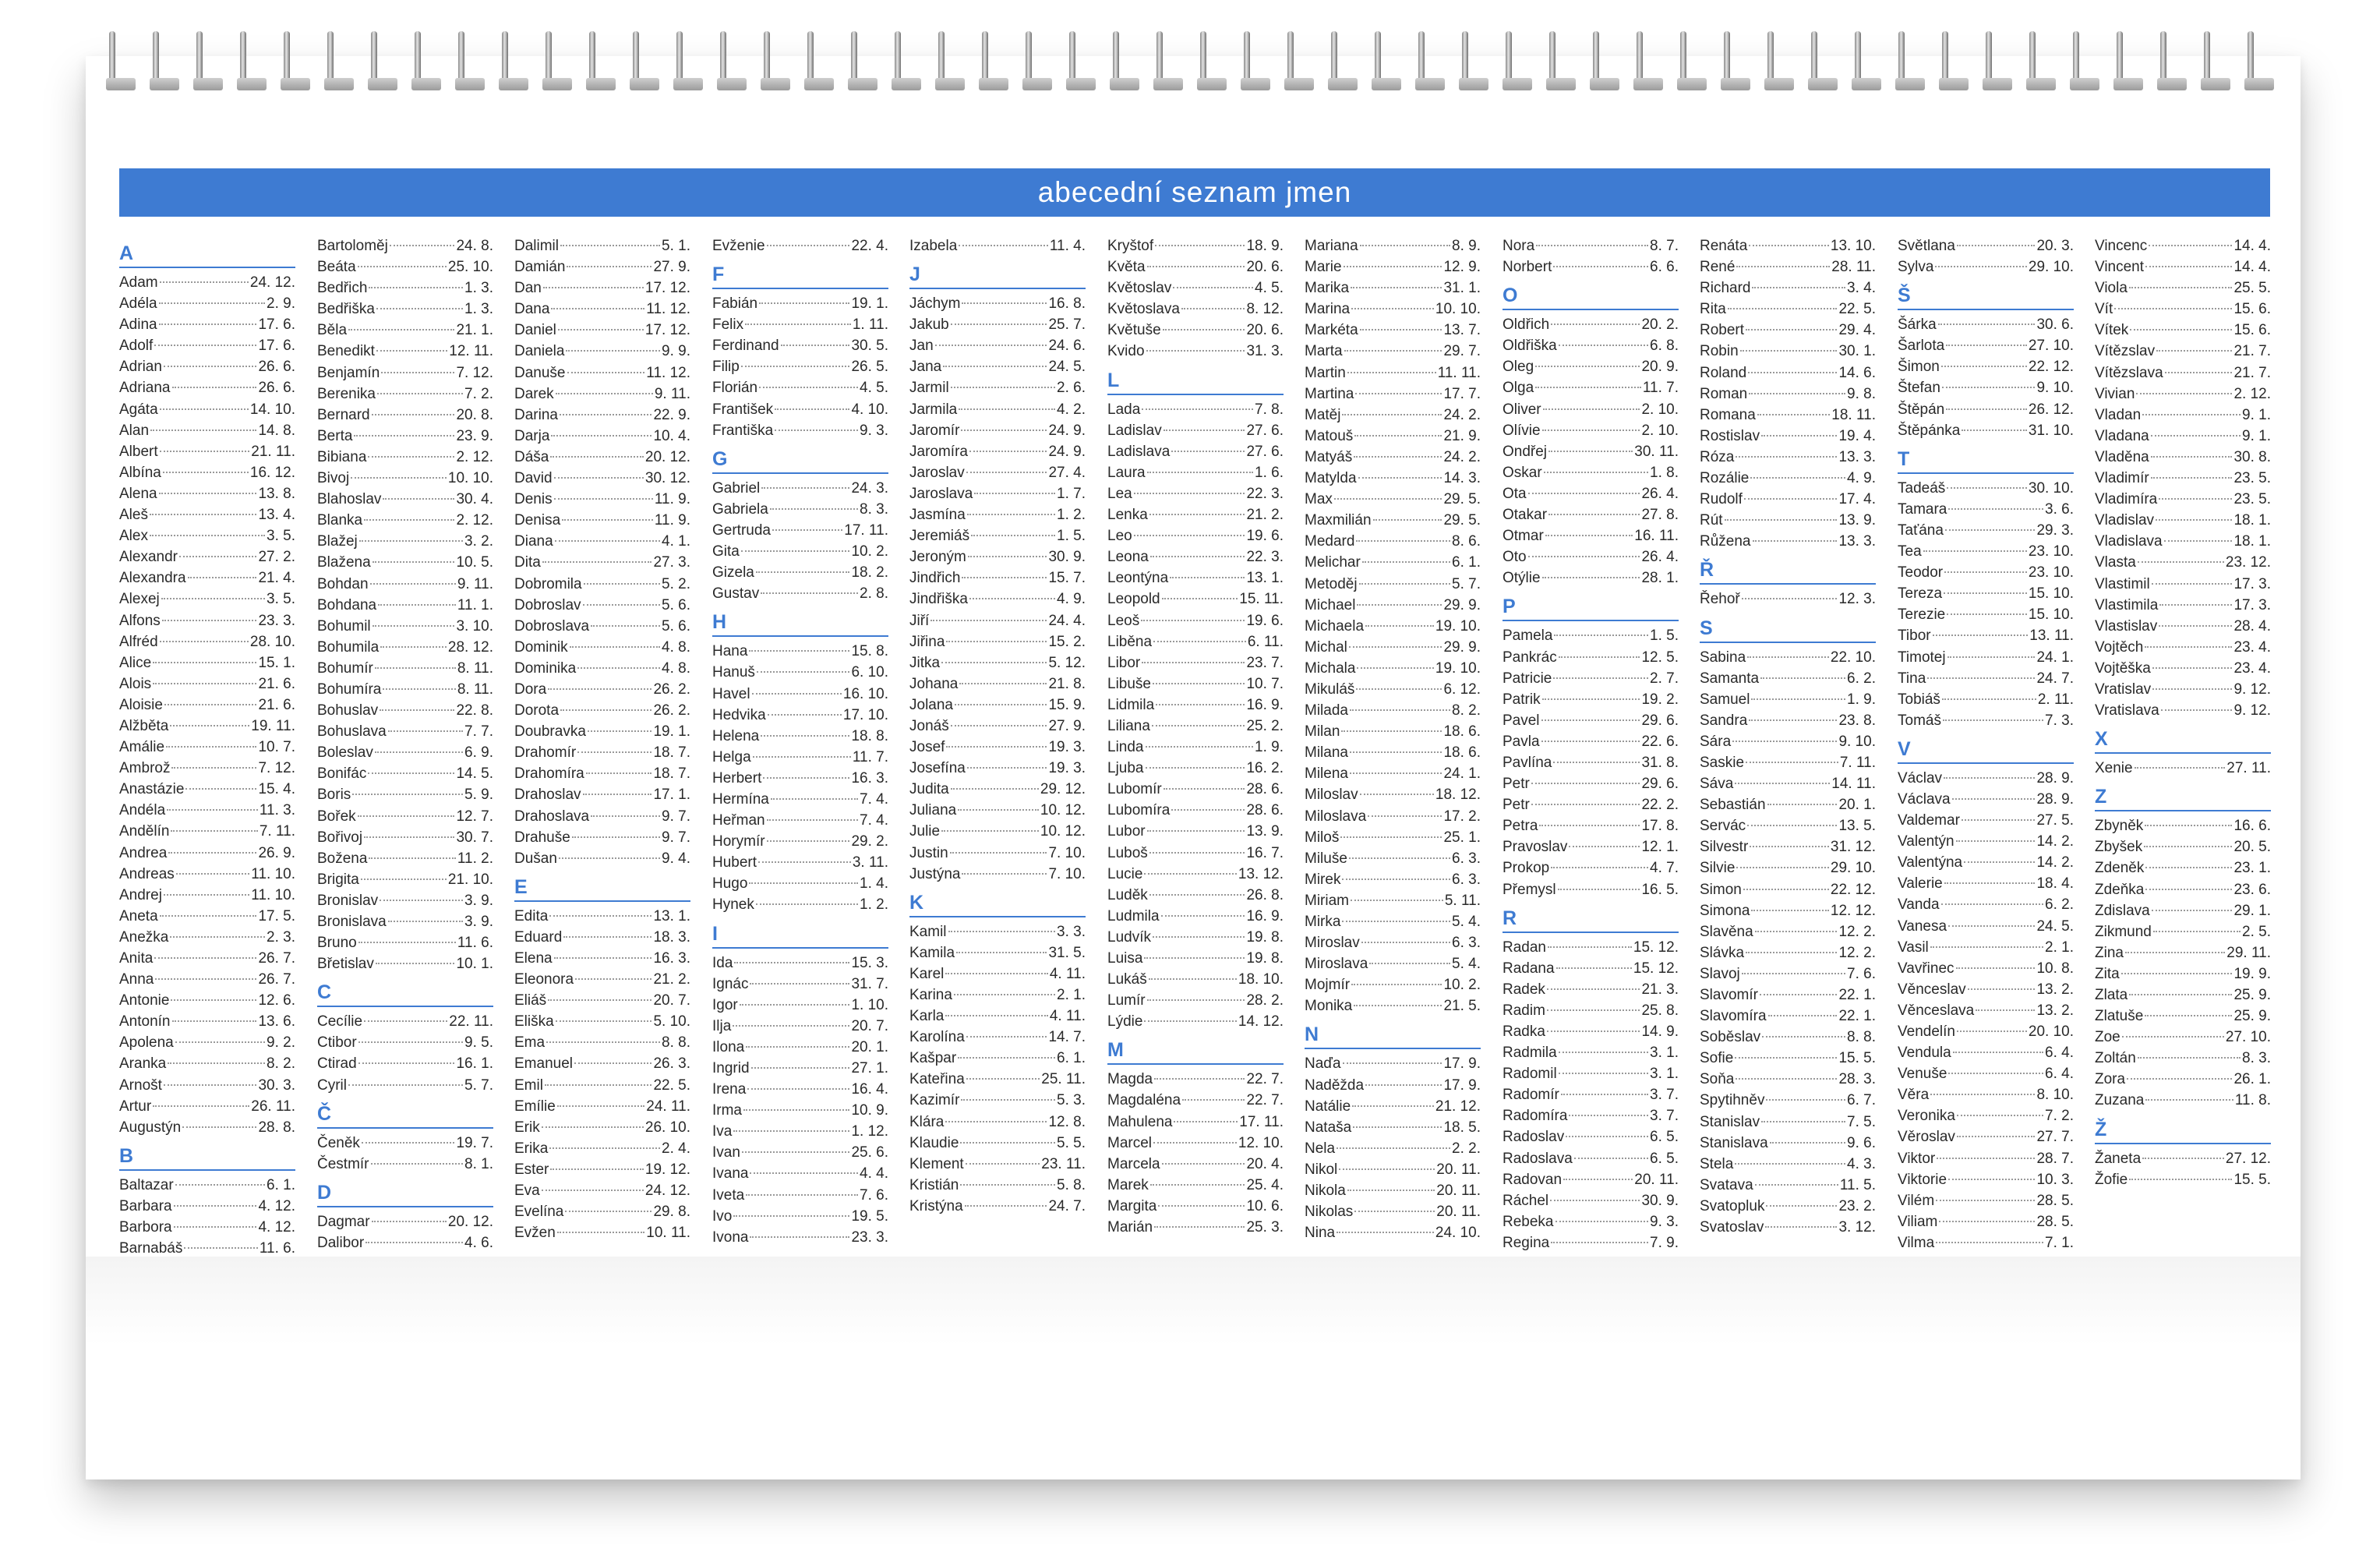  Describe the element at coordinates (668, 1106) in the screenshot. I see `name-day-date: 24. 11.` at that location.